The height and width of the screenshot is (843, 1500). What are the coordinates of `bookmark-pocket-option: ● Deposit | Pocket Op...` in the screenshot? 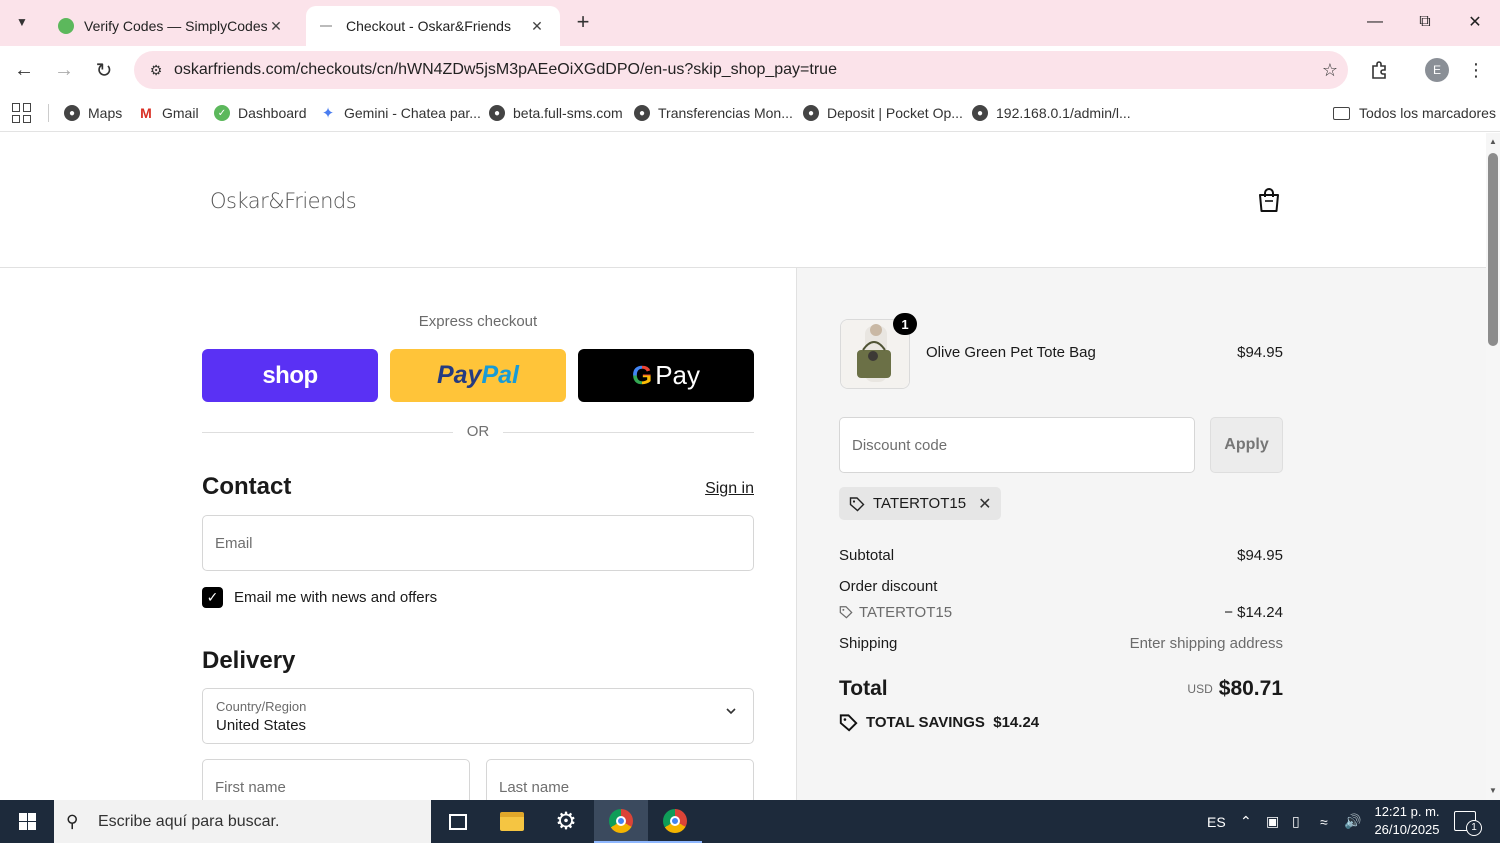 It's located at (883, 113).